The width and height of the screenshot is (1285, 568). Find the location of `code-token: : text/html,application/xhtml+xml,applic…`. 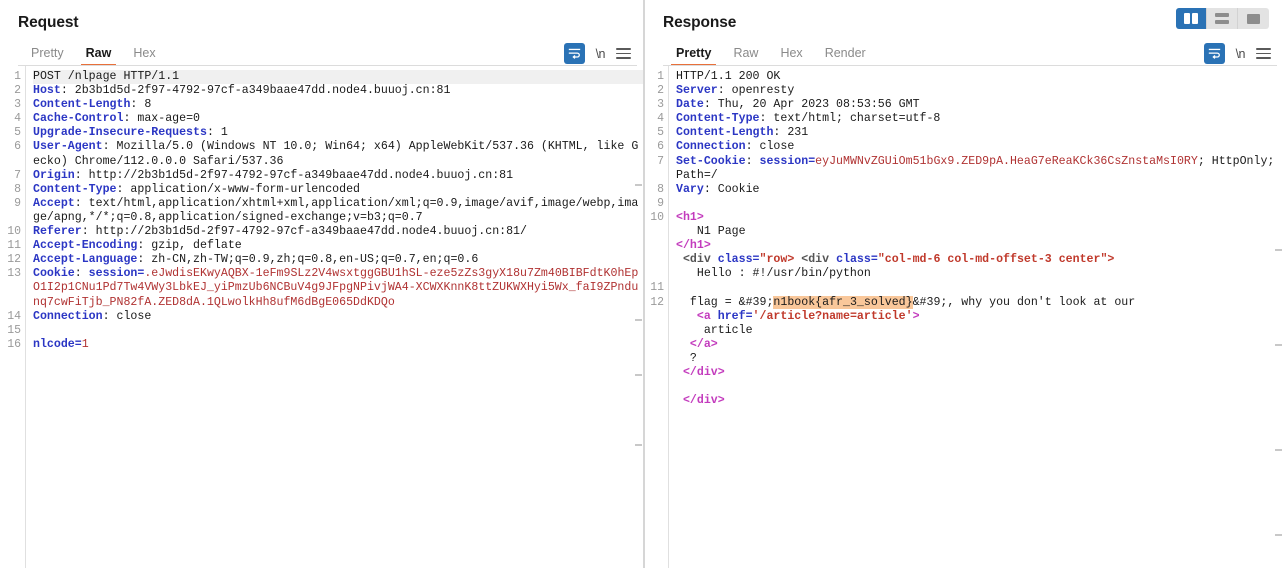

code-token: : text/html,application/xhtml+xml,applic… is located at coordinates (336, 210).